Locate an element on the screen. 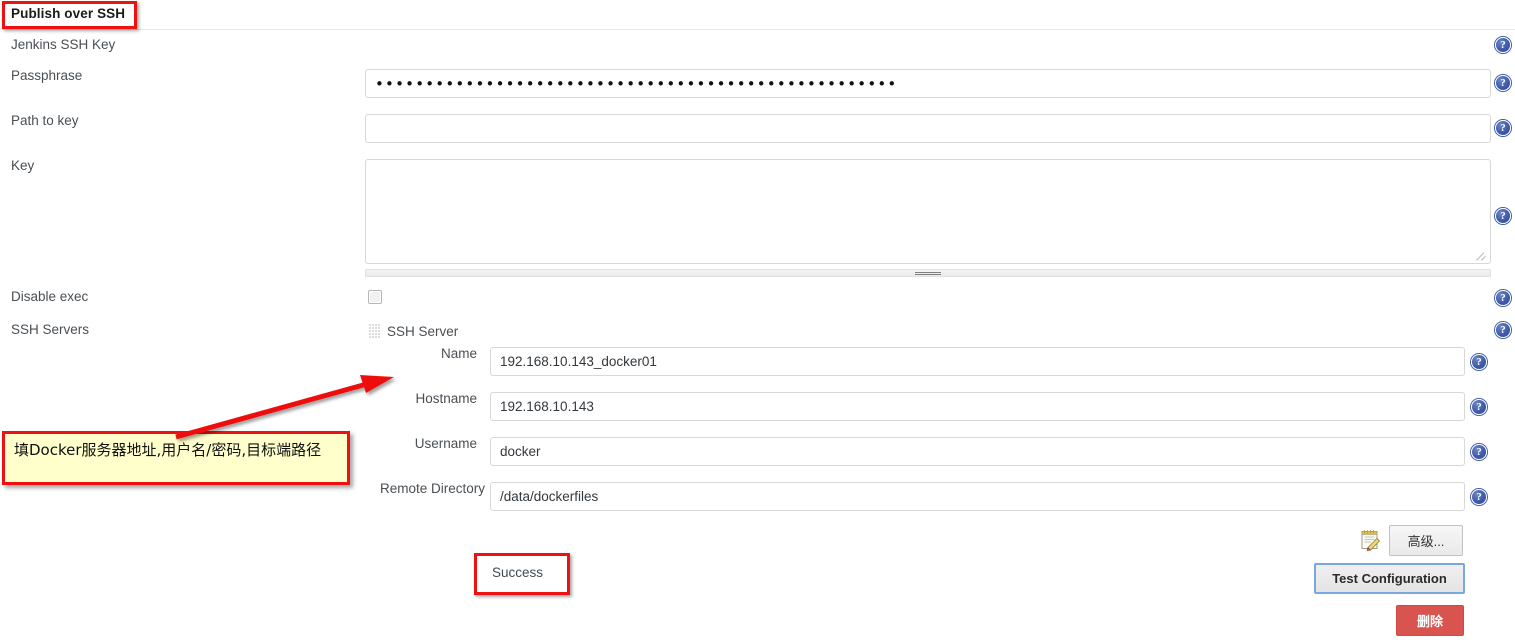  help-icon-jenkins-ssh-key: ? is located at coordinates (1503, 45).